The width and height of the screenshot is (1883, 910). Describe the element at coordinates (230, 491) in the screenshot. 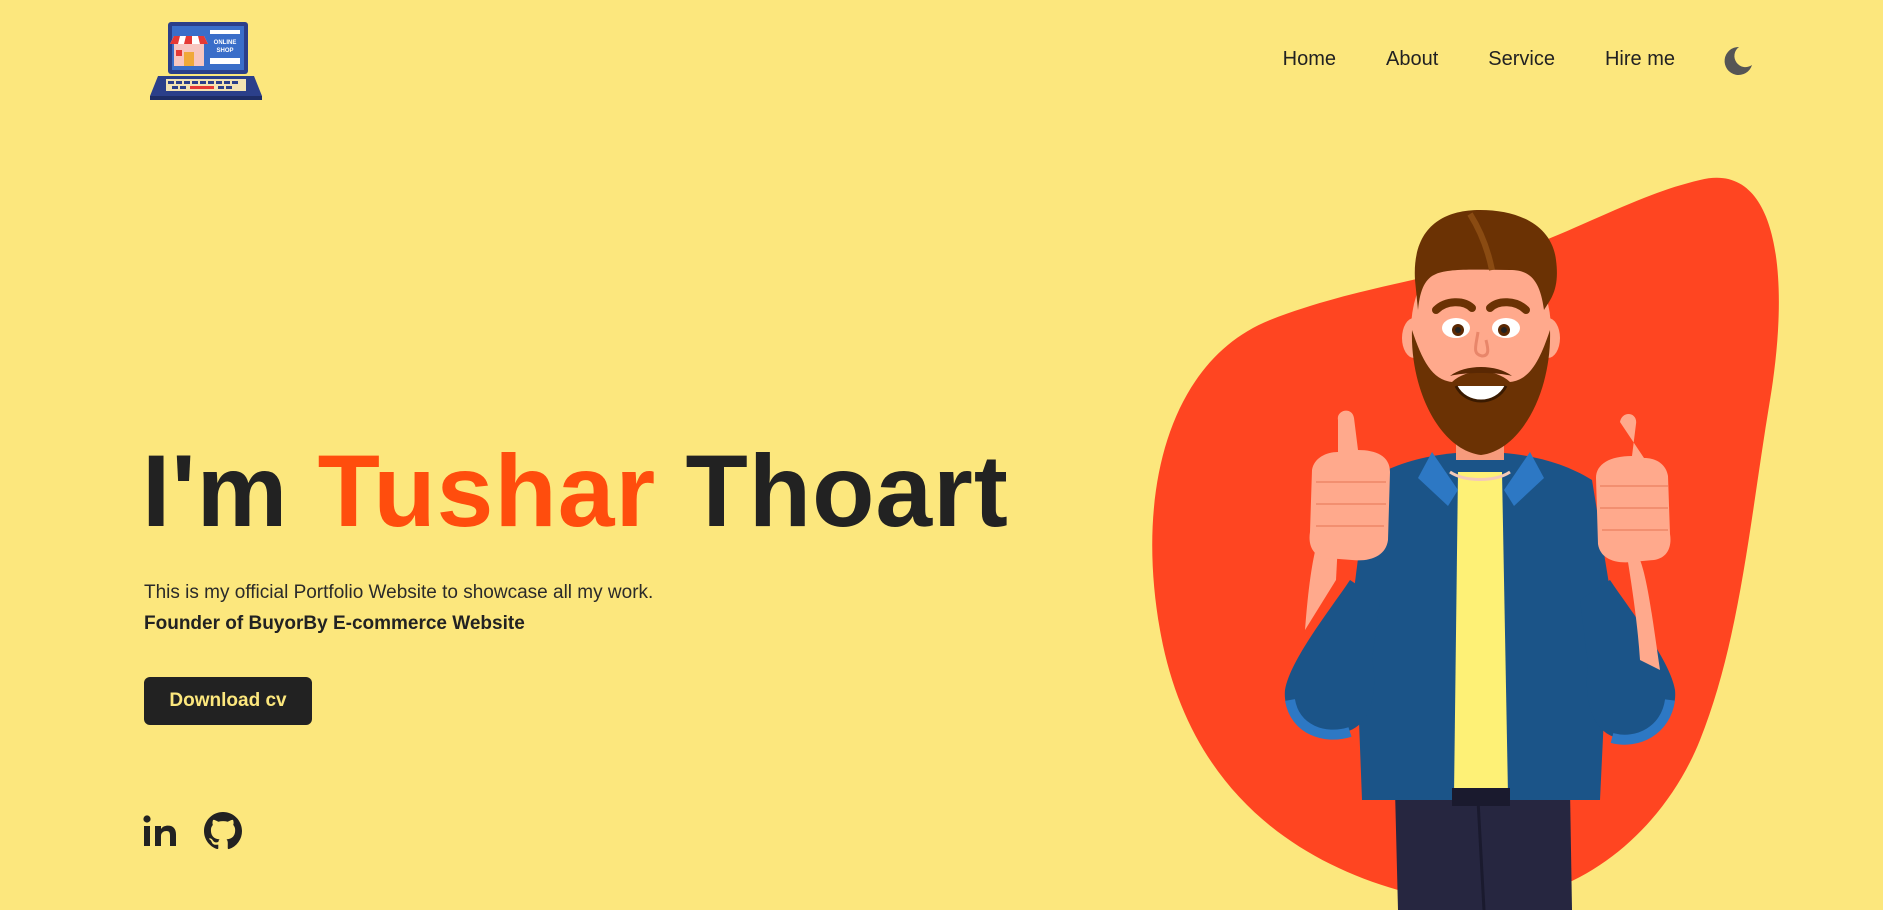

I see `hero-title-prefix: I'm` at that location.